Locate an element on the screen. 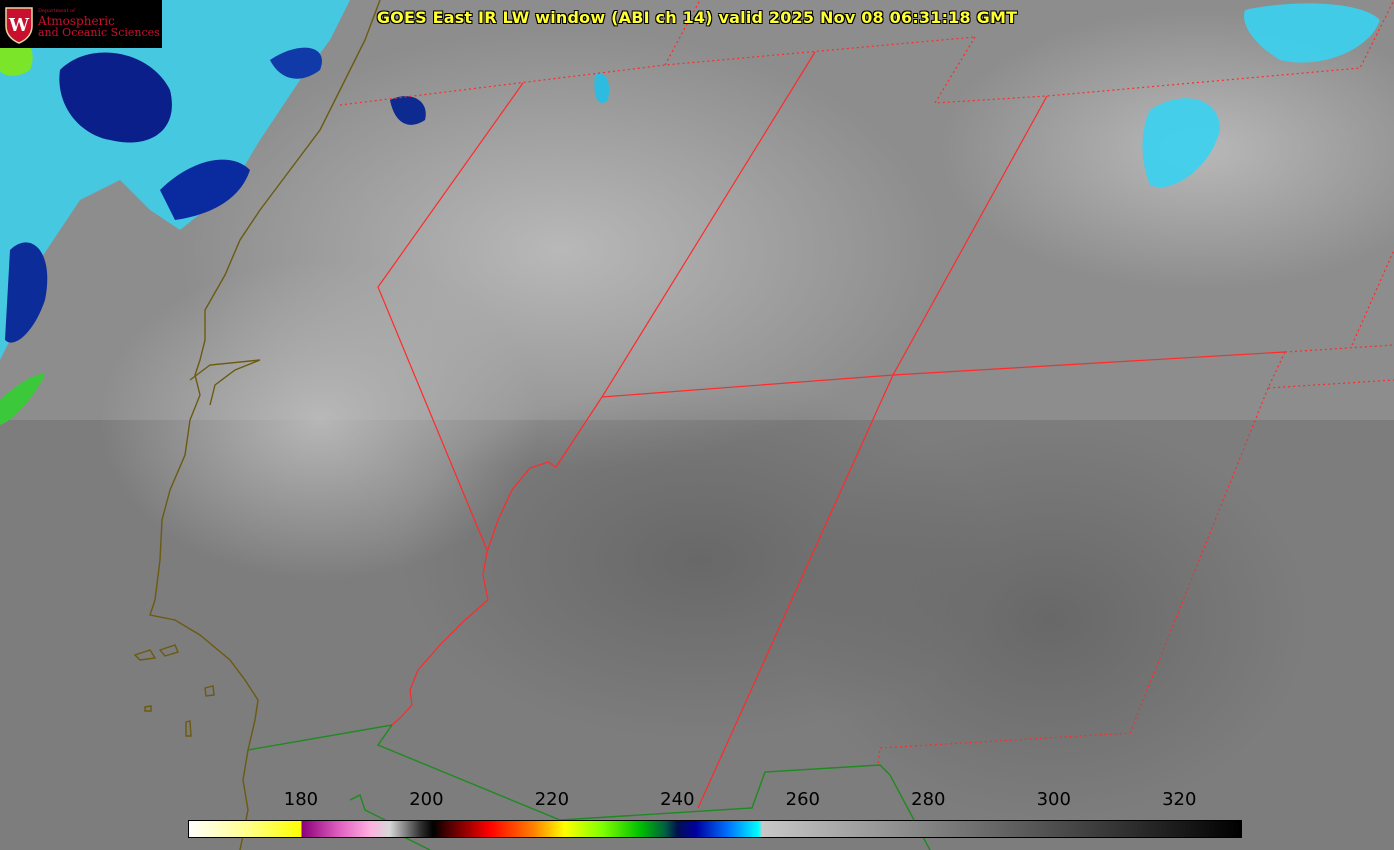 This screenshot has height=850, width=1394. logo-line-2: and Oceanic Sciences is located at coordinates (99, 33).